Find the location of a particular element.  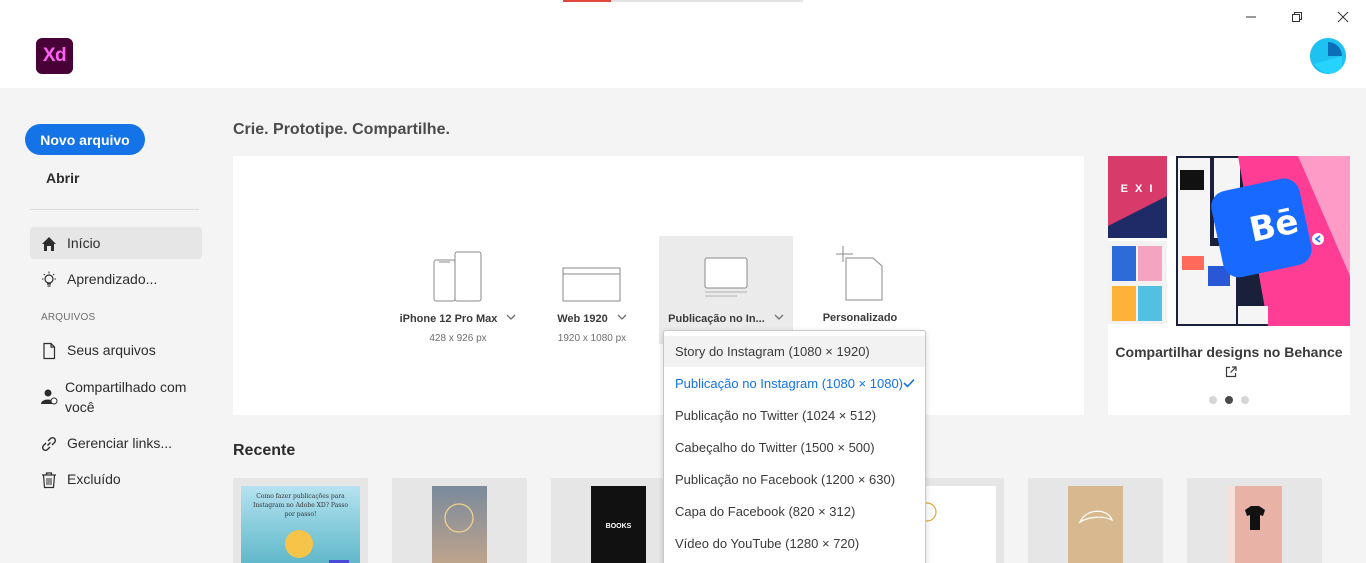

dropdown-item: Publicação no Facebook (1200 × 630) is located at coordinates (794, 479).